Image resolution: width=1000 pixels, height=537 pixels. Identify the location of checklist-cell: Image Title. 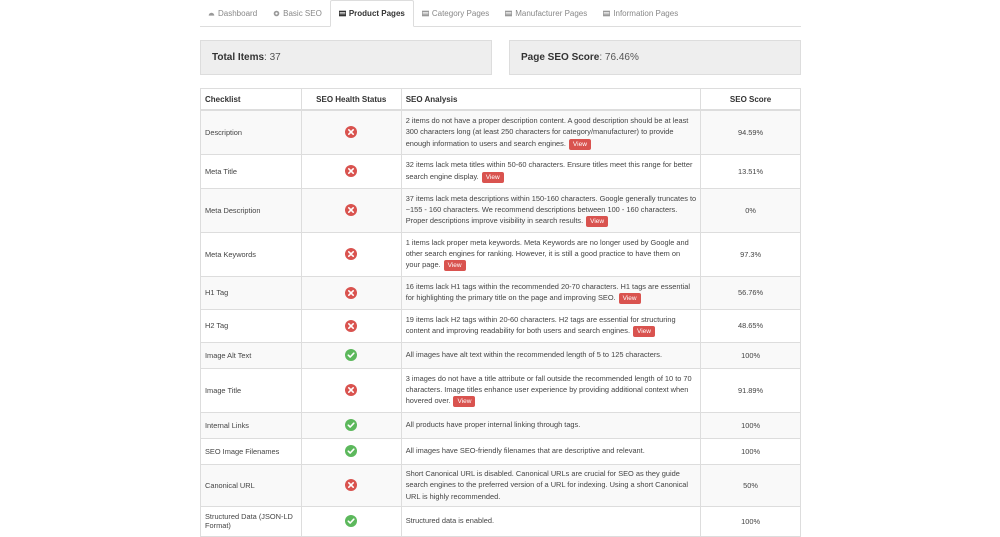
(251, 390).